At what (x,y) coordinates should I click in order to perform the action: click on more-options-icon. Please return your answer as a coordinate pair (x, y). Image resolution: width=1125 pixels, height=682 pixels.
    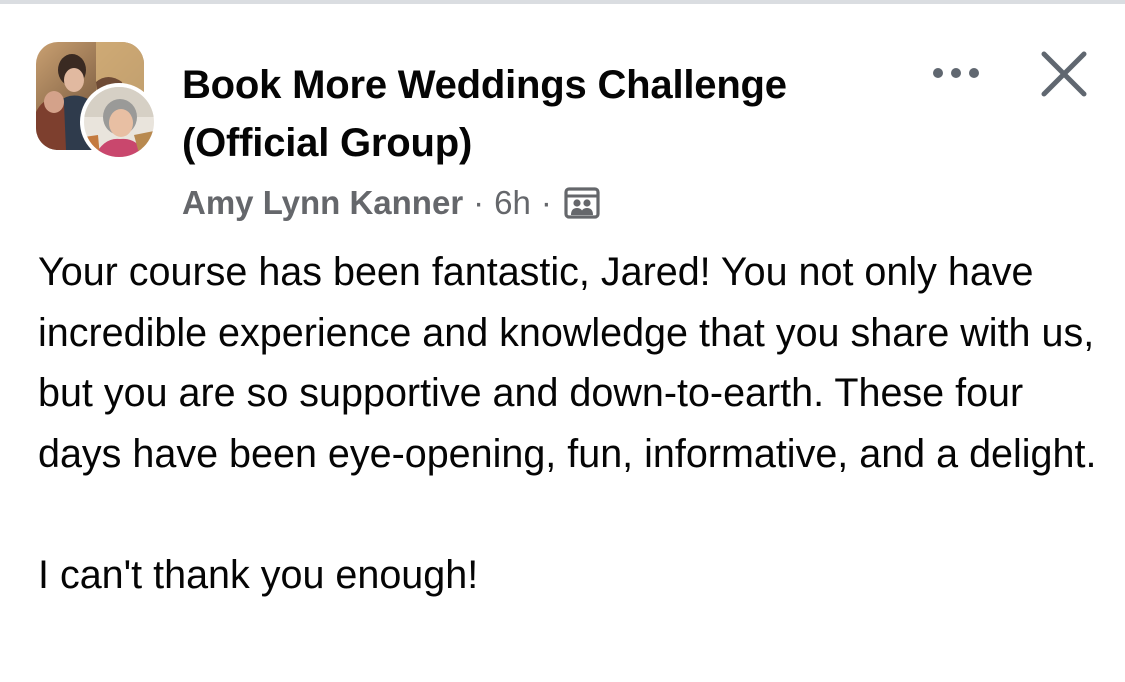
    Looking at the image, I should click on (956, 73).